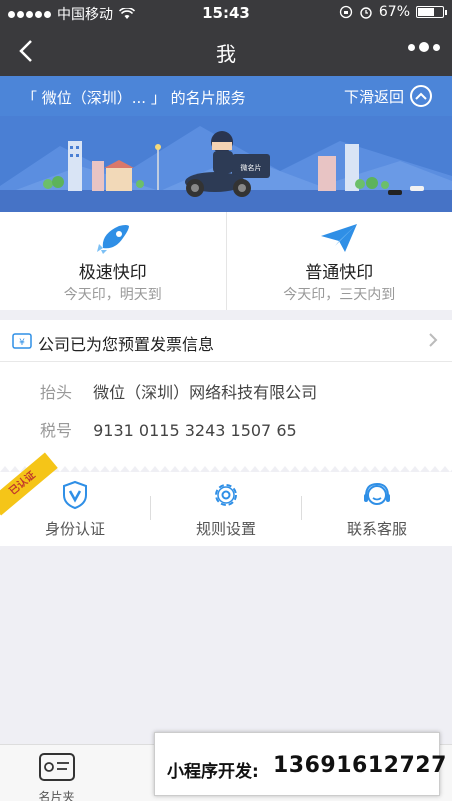 The width and height of the screenshot is (452, 801). What do you see at coordinates (346, 12) in the screenshot?
I see `rotation-lock-icon` at bounding box center [346, 12].